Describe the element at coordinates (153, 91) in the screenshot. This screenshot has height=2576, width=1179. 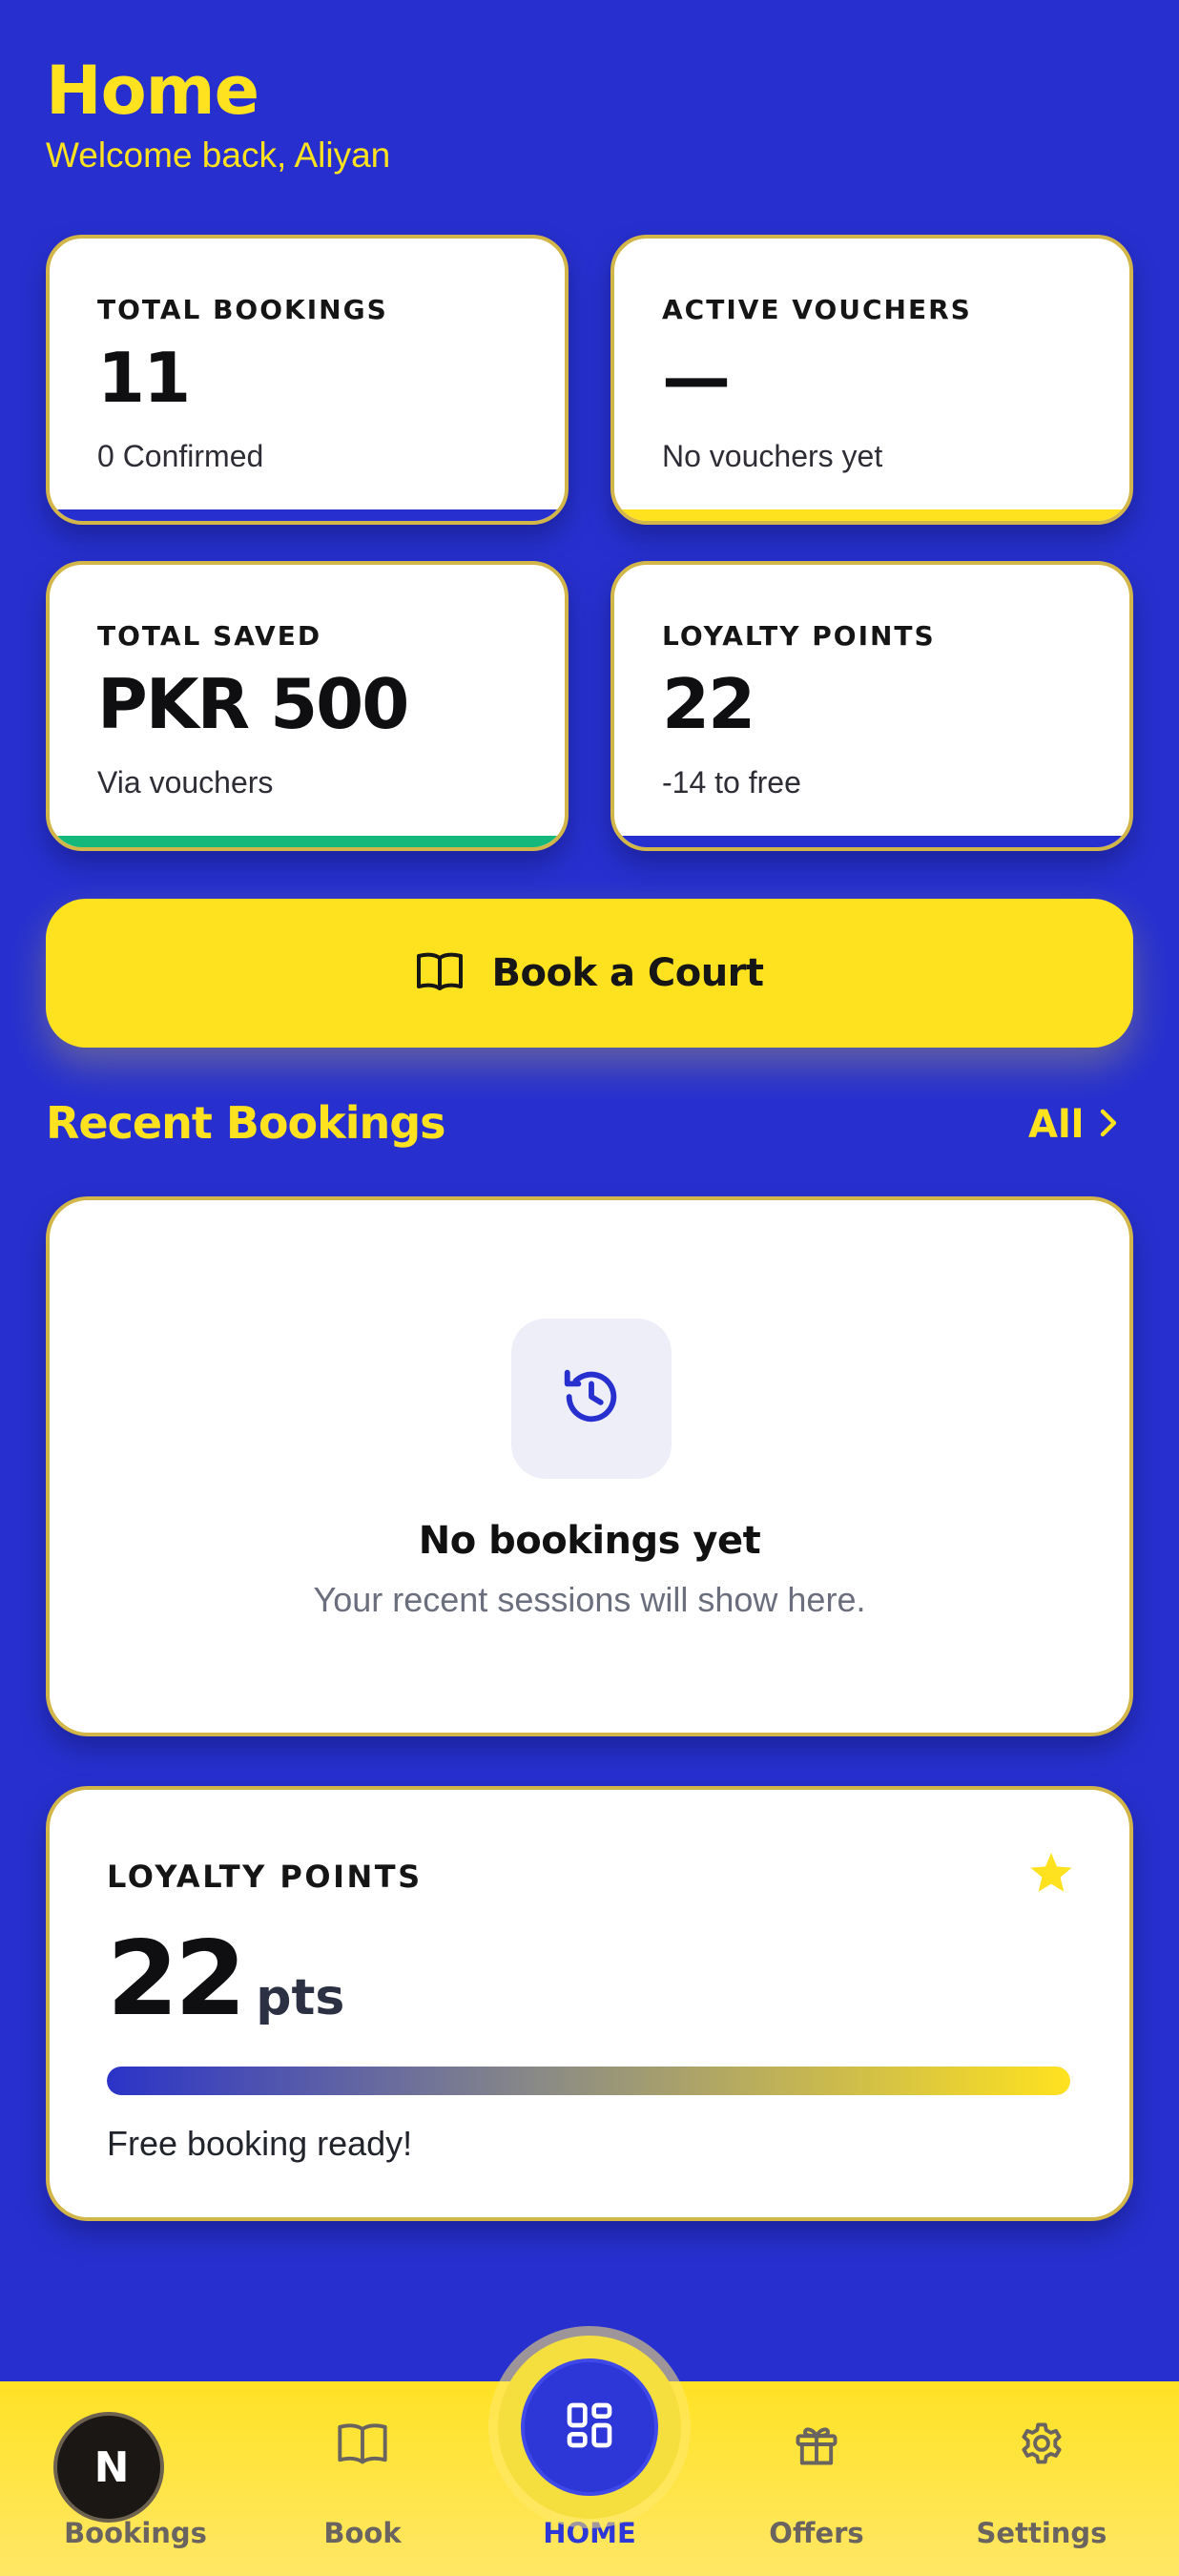
I see `page-title: Home` at that location.